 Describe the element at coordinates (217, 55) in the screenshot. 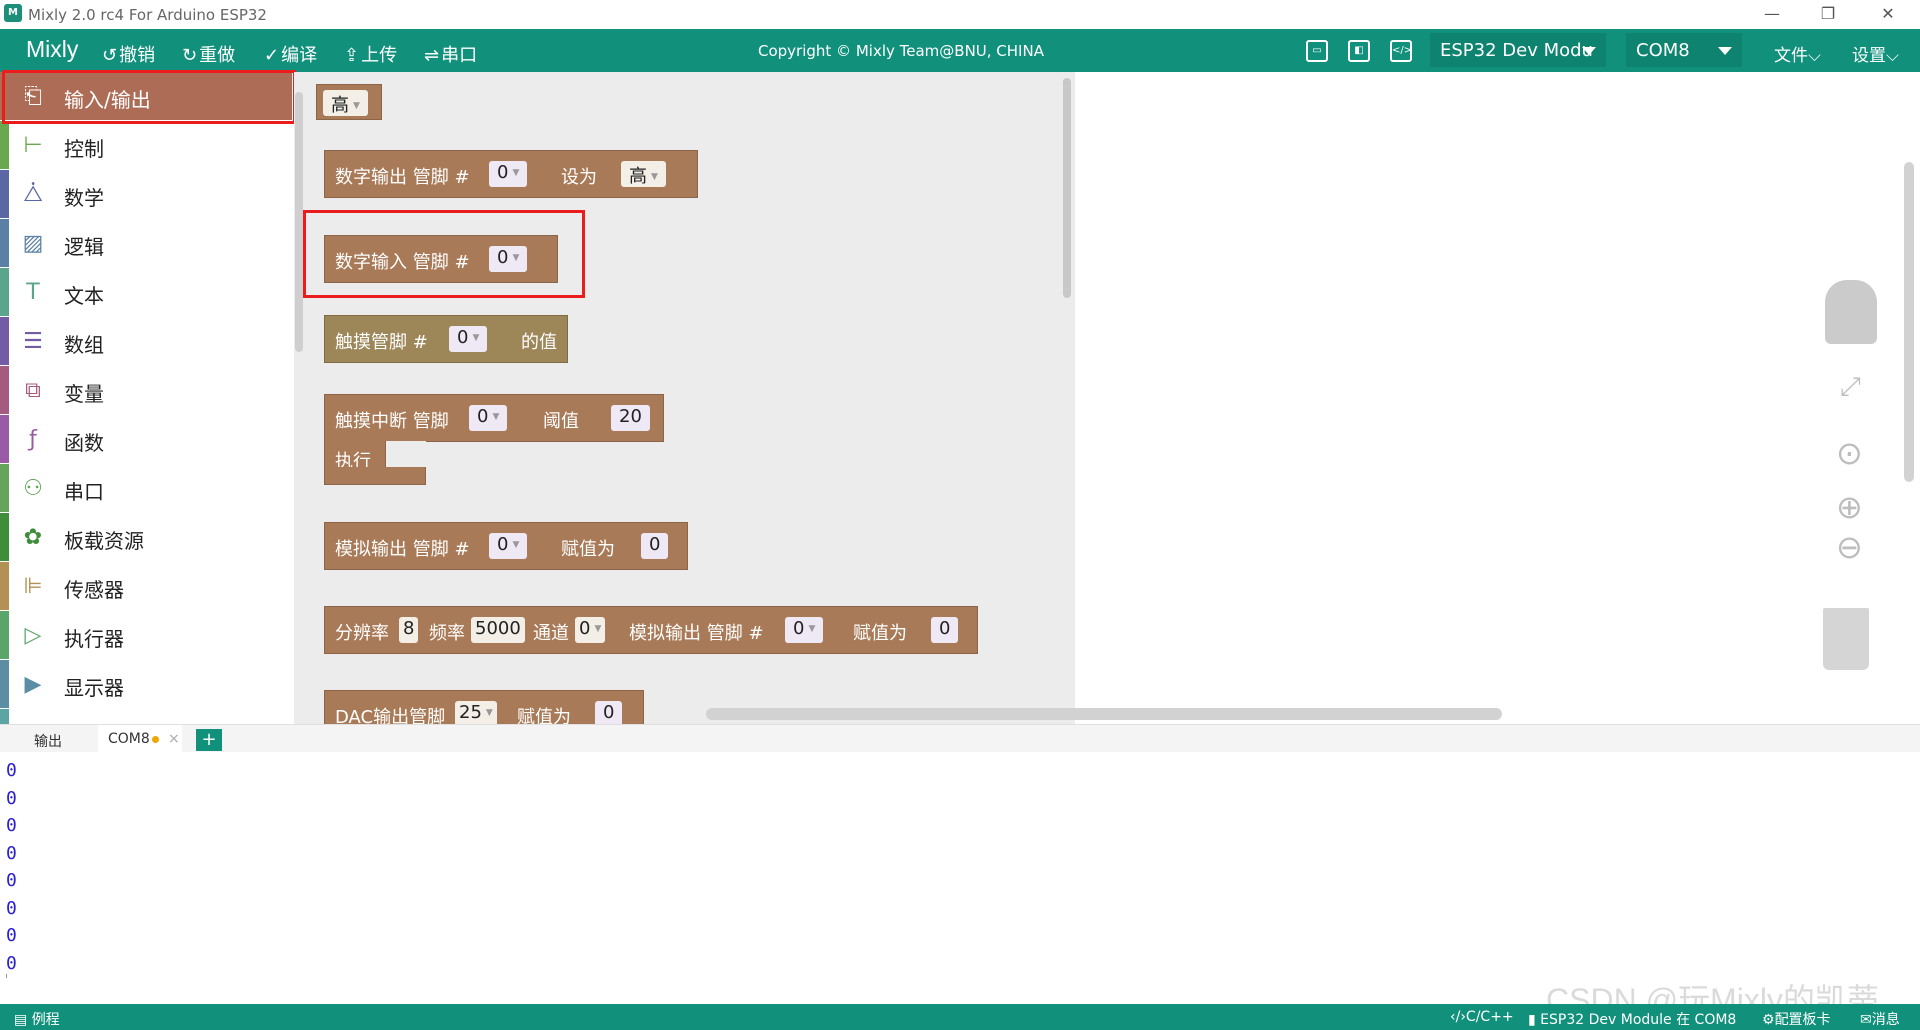

I see `redo-label: 重做` at that location.